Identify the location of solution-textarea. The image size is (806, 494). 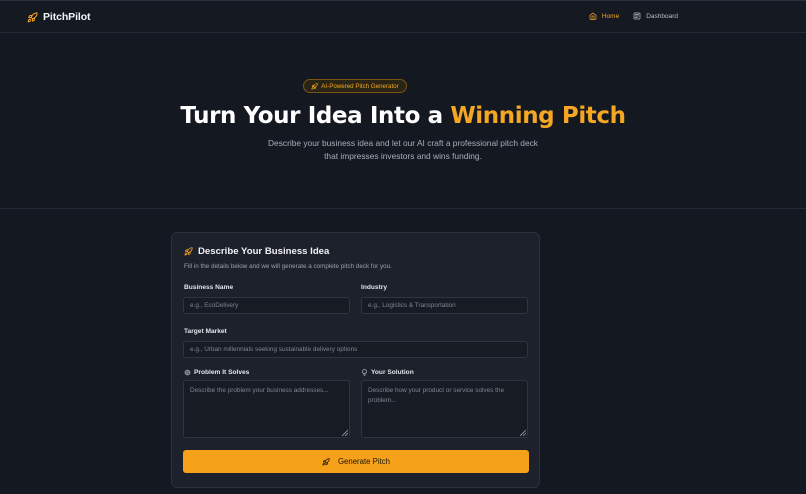
(444, 409).